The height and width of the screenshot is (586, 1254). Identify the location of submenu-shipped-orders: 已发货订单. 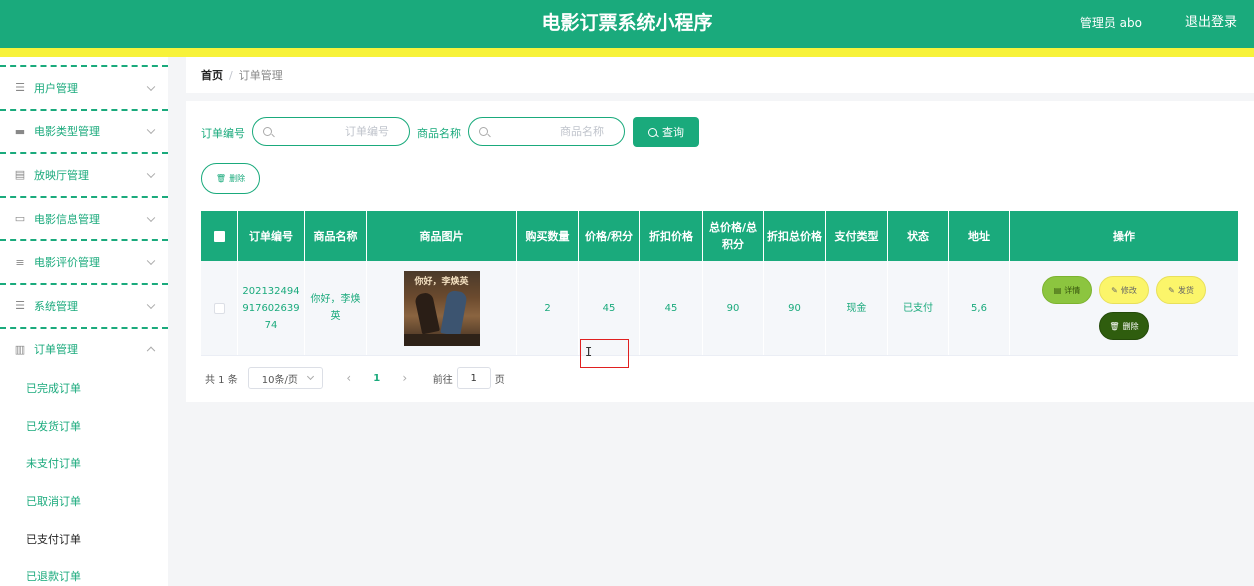
(84, 427).